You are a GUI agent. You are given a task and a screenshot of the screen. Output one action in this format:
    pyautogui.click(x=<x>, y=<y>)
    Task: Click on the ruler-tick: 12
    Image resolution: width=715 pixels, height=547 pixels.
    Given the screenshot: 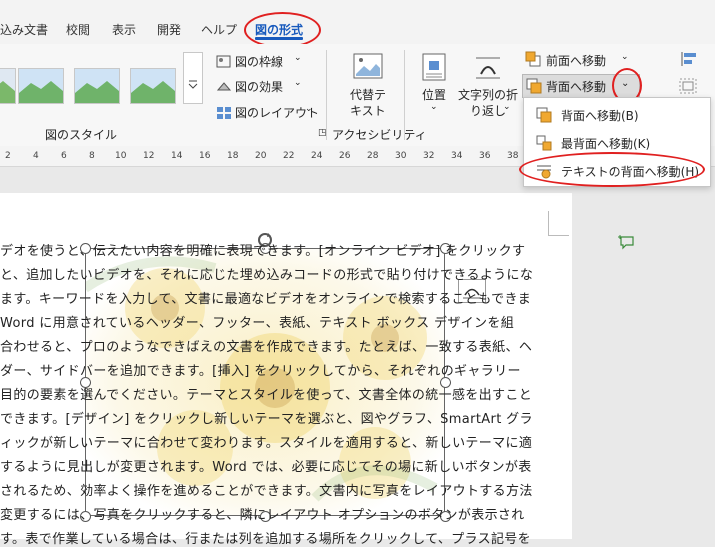 What is the action you would take?
    pyautogui.click(x=149, y=156)
    